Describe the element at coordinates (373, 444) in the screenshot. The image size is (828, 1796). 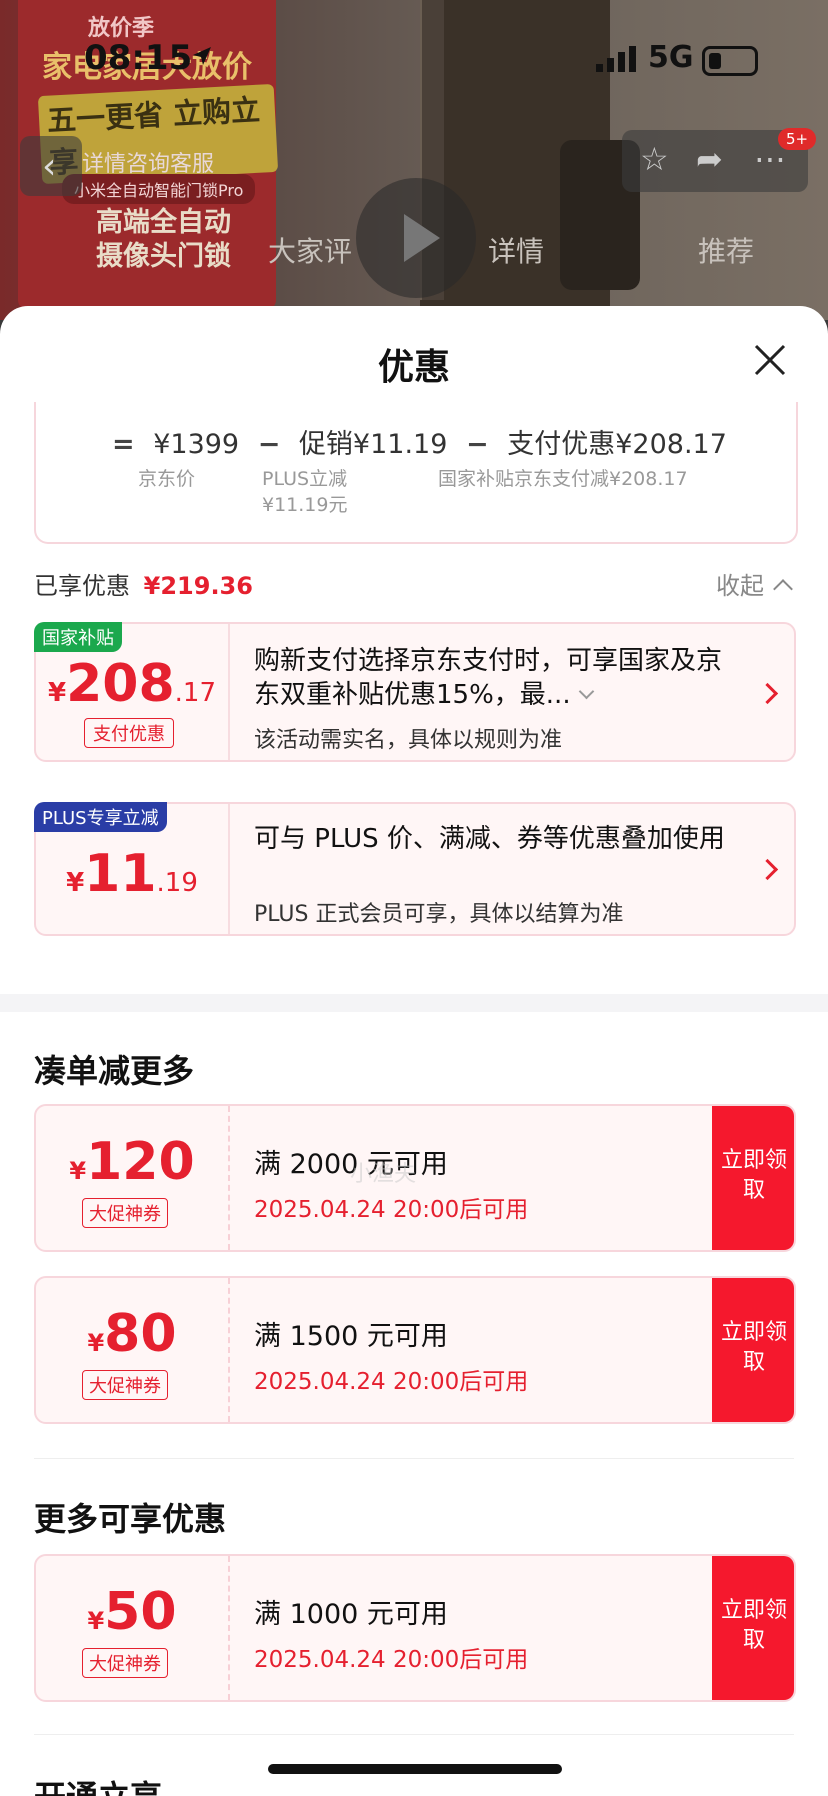
I see `promo-deduction: 促销¥11.19` at that location.